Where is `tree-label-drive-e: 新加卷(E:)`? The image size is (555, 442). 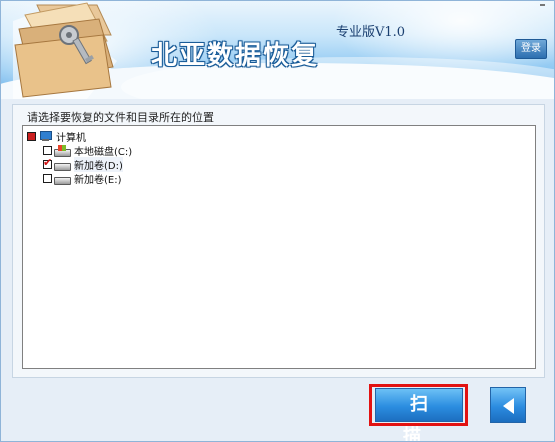
tree-label-drive-e: 新加卷(E:) is located at coordinates (98, 180).